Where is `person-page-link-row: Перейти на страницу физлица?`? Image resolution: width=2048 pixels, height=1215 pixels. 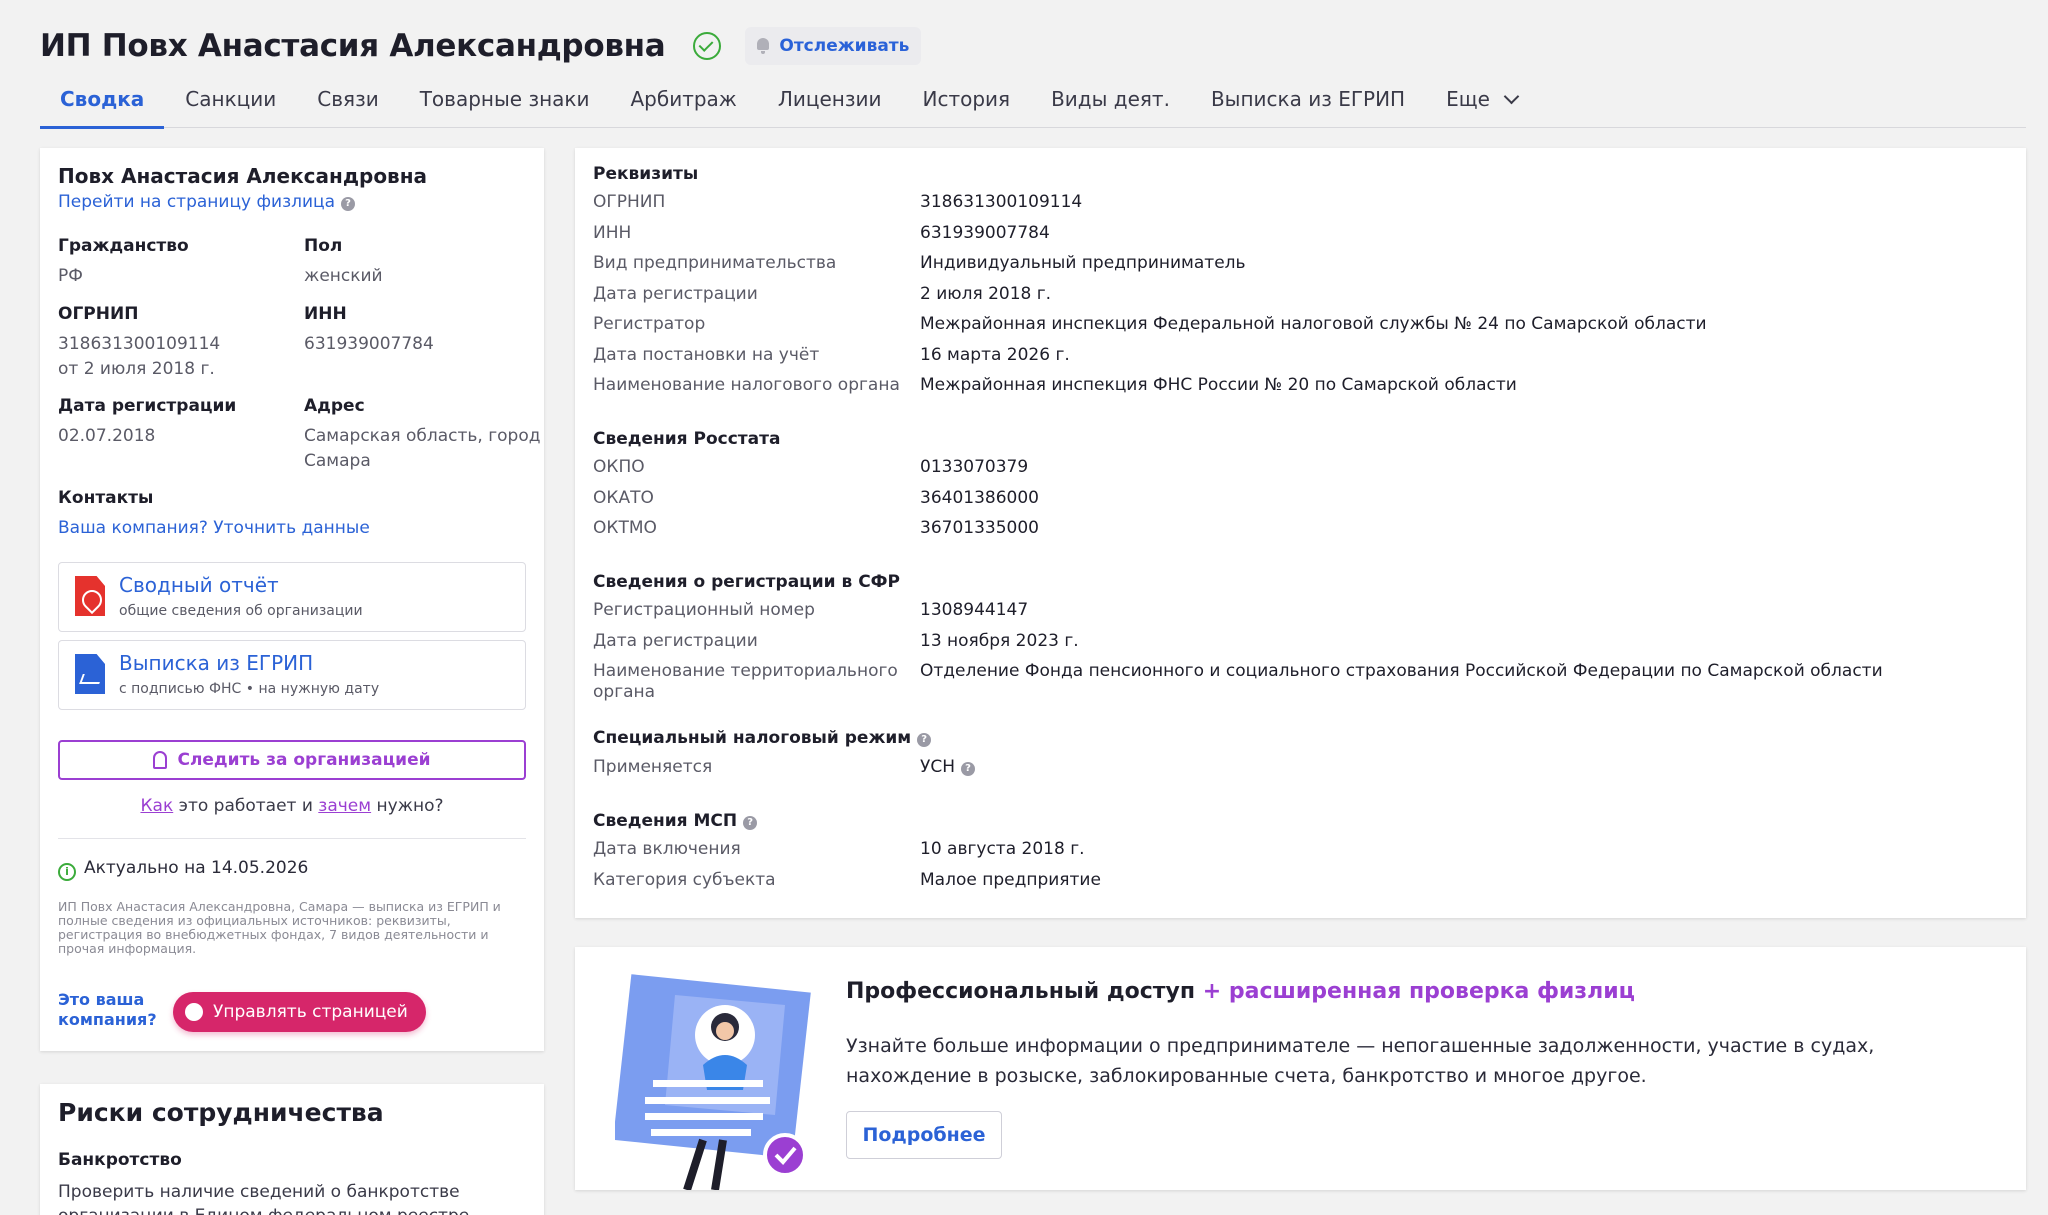
person-page-link-row: Перейти на страницу физлица? is located at coordinates (207, 202).